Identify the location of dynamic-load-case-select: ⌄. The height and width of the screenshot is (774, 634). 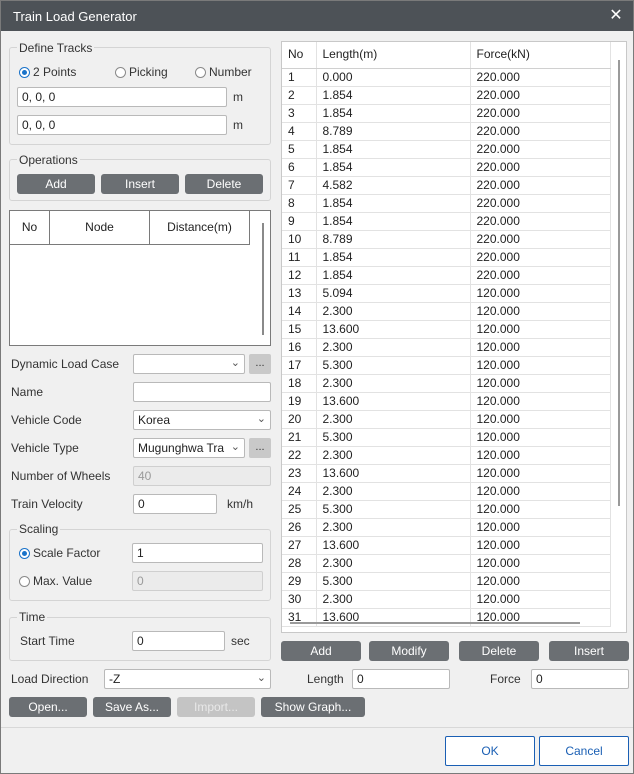
(189, 364).